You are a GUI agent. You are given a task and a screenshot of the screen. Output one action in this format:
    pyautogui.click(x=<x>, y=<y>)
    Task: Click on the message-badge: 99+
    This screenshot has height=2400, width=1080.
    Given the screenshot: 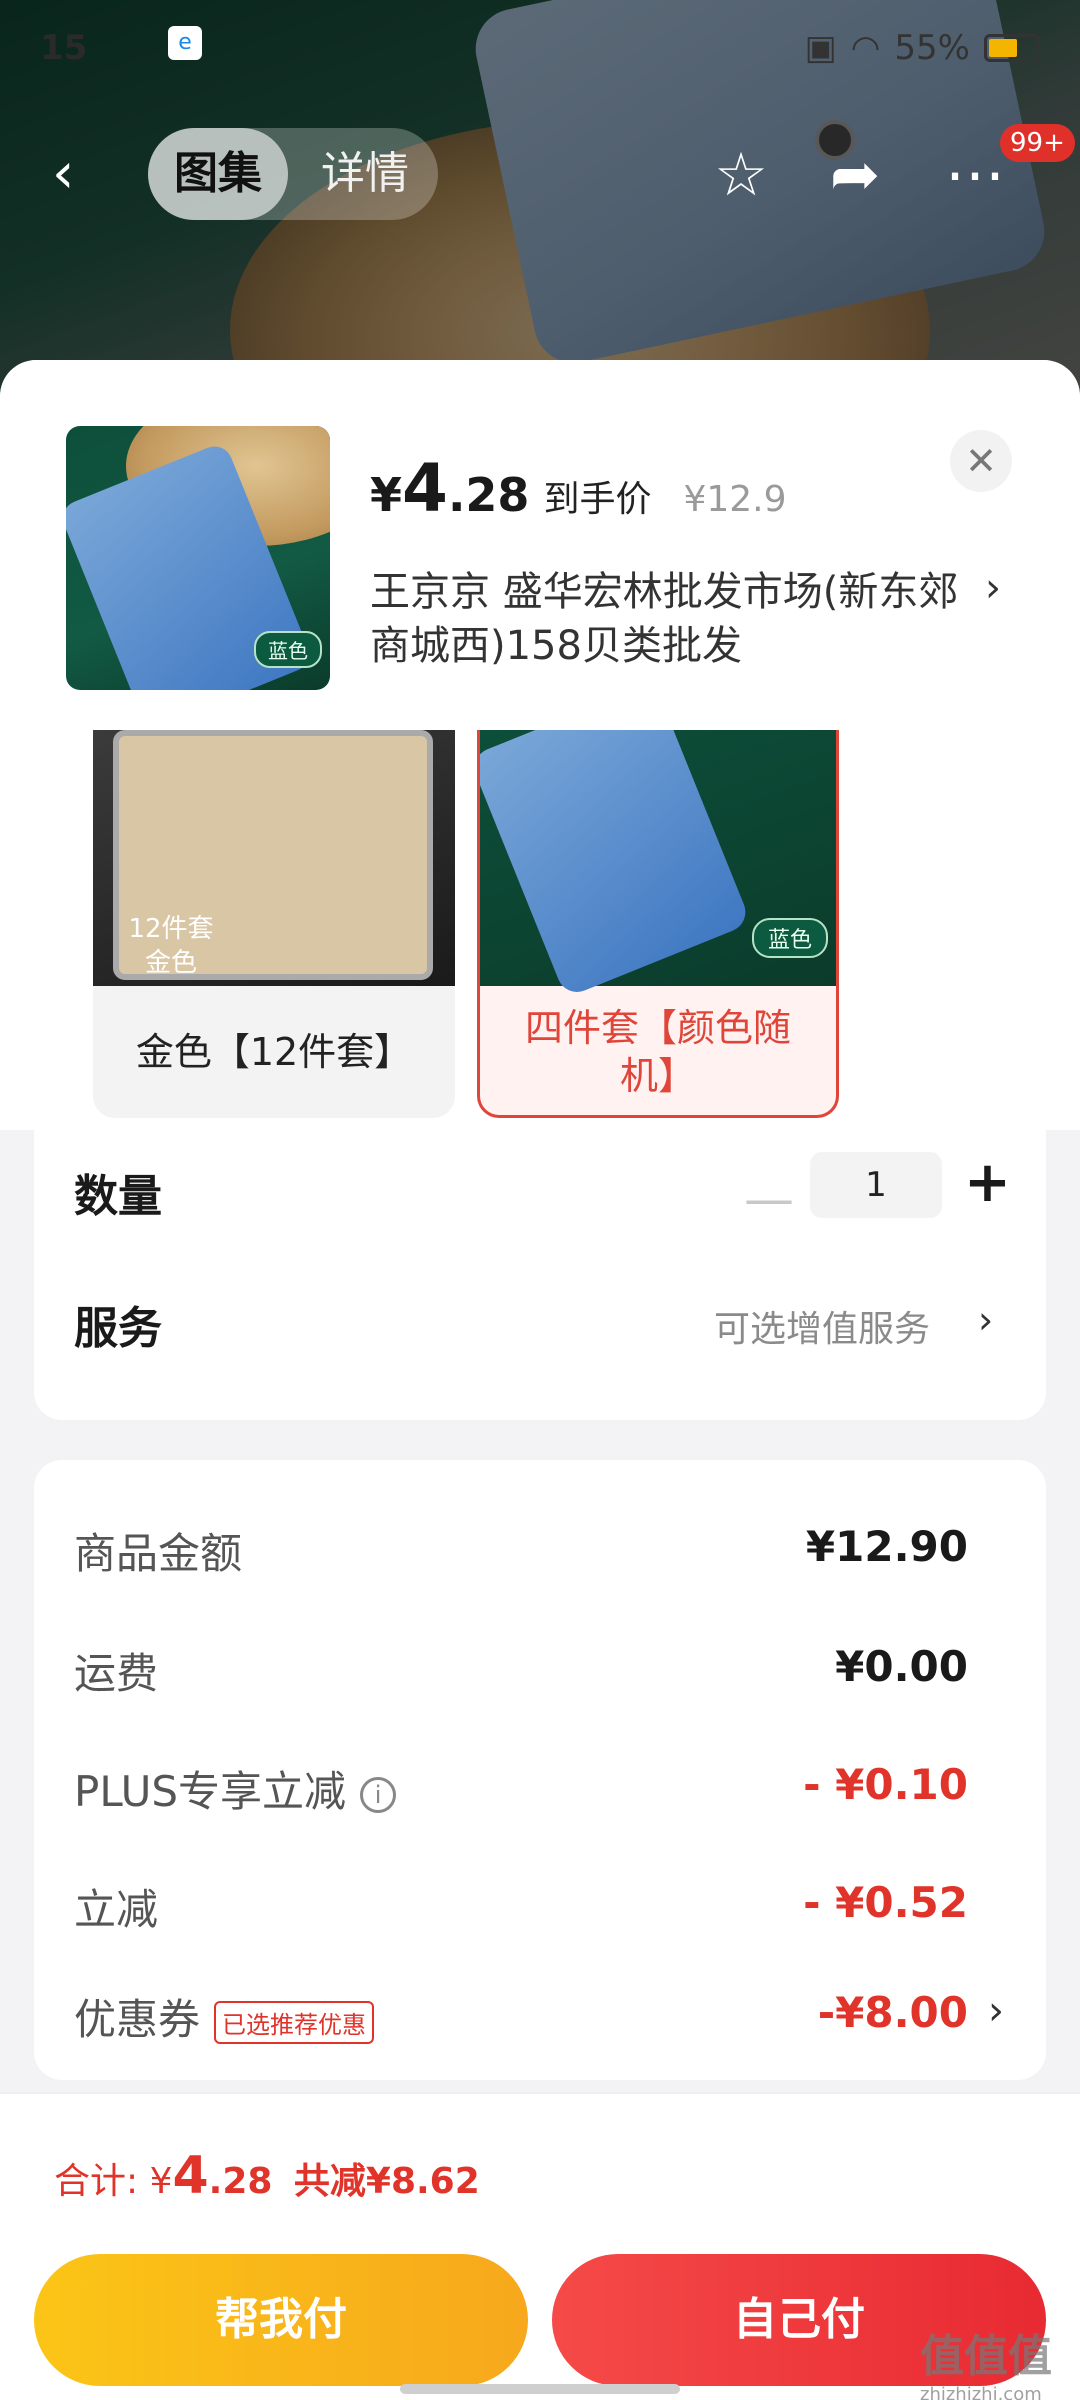 What is the action you would take?
    pyautogui.click(x=1037, y=143)
    